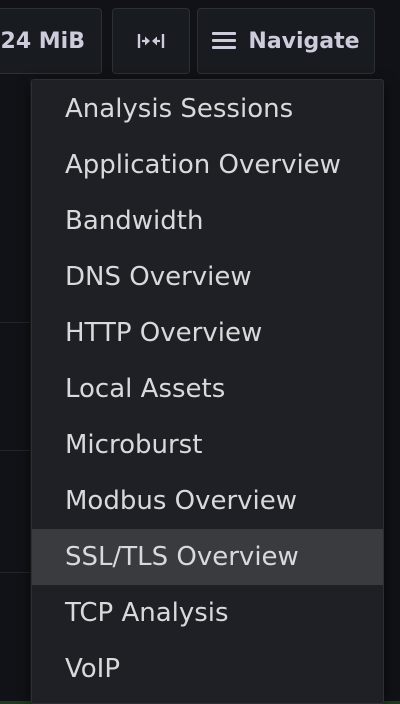  I want to click on menu-item-voip: VoIP, so click(207, 669).